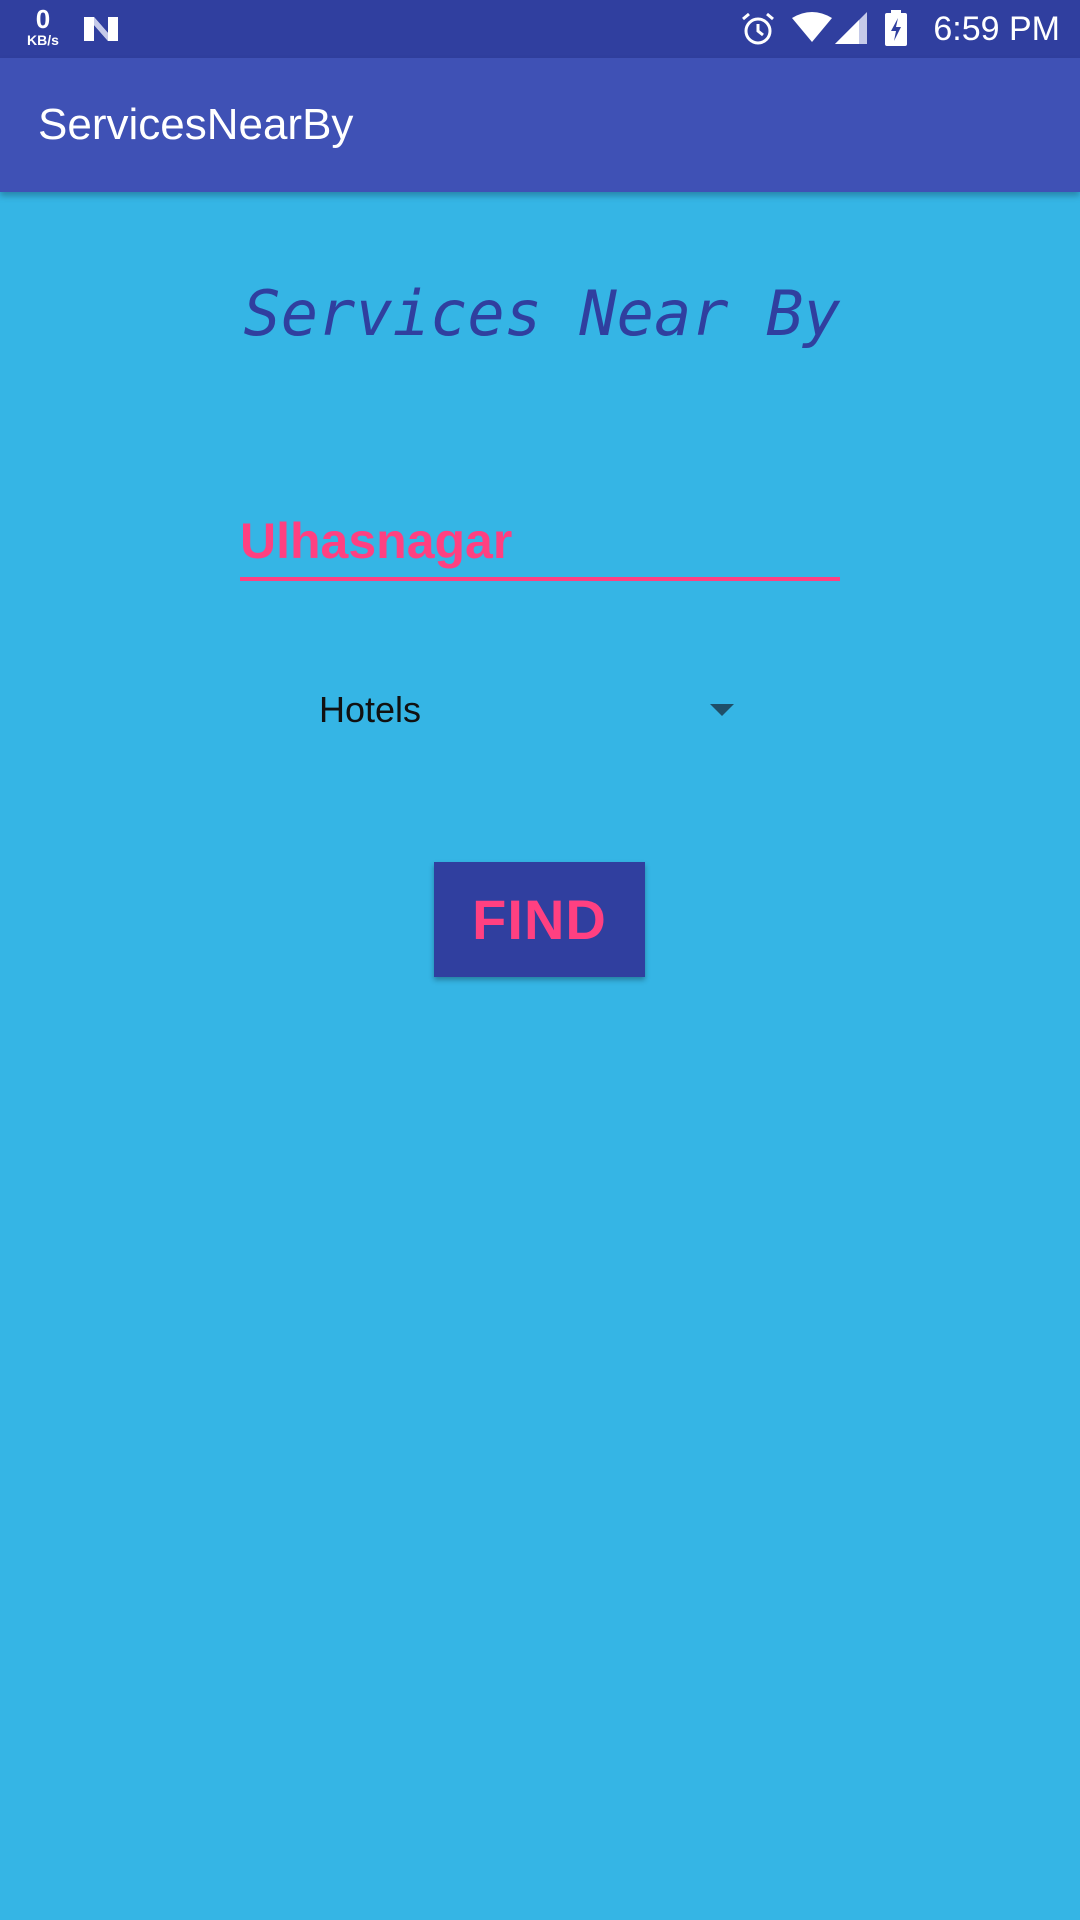 This screenshot has height=1920, width=1080. I want to click on status-time: 6:59 PM, so click(996, 29).